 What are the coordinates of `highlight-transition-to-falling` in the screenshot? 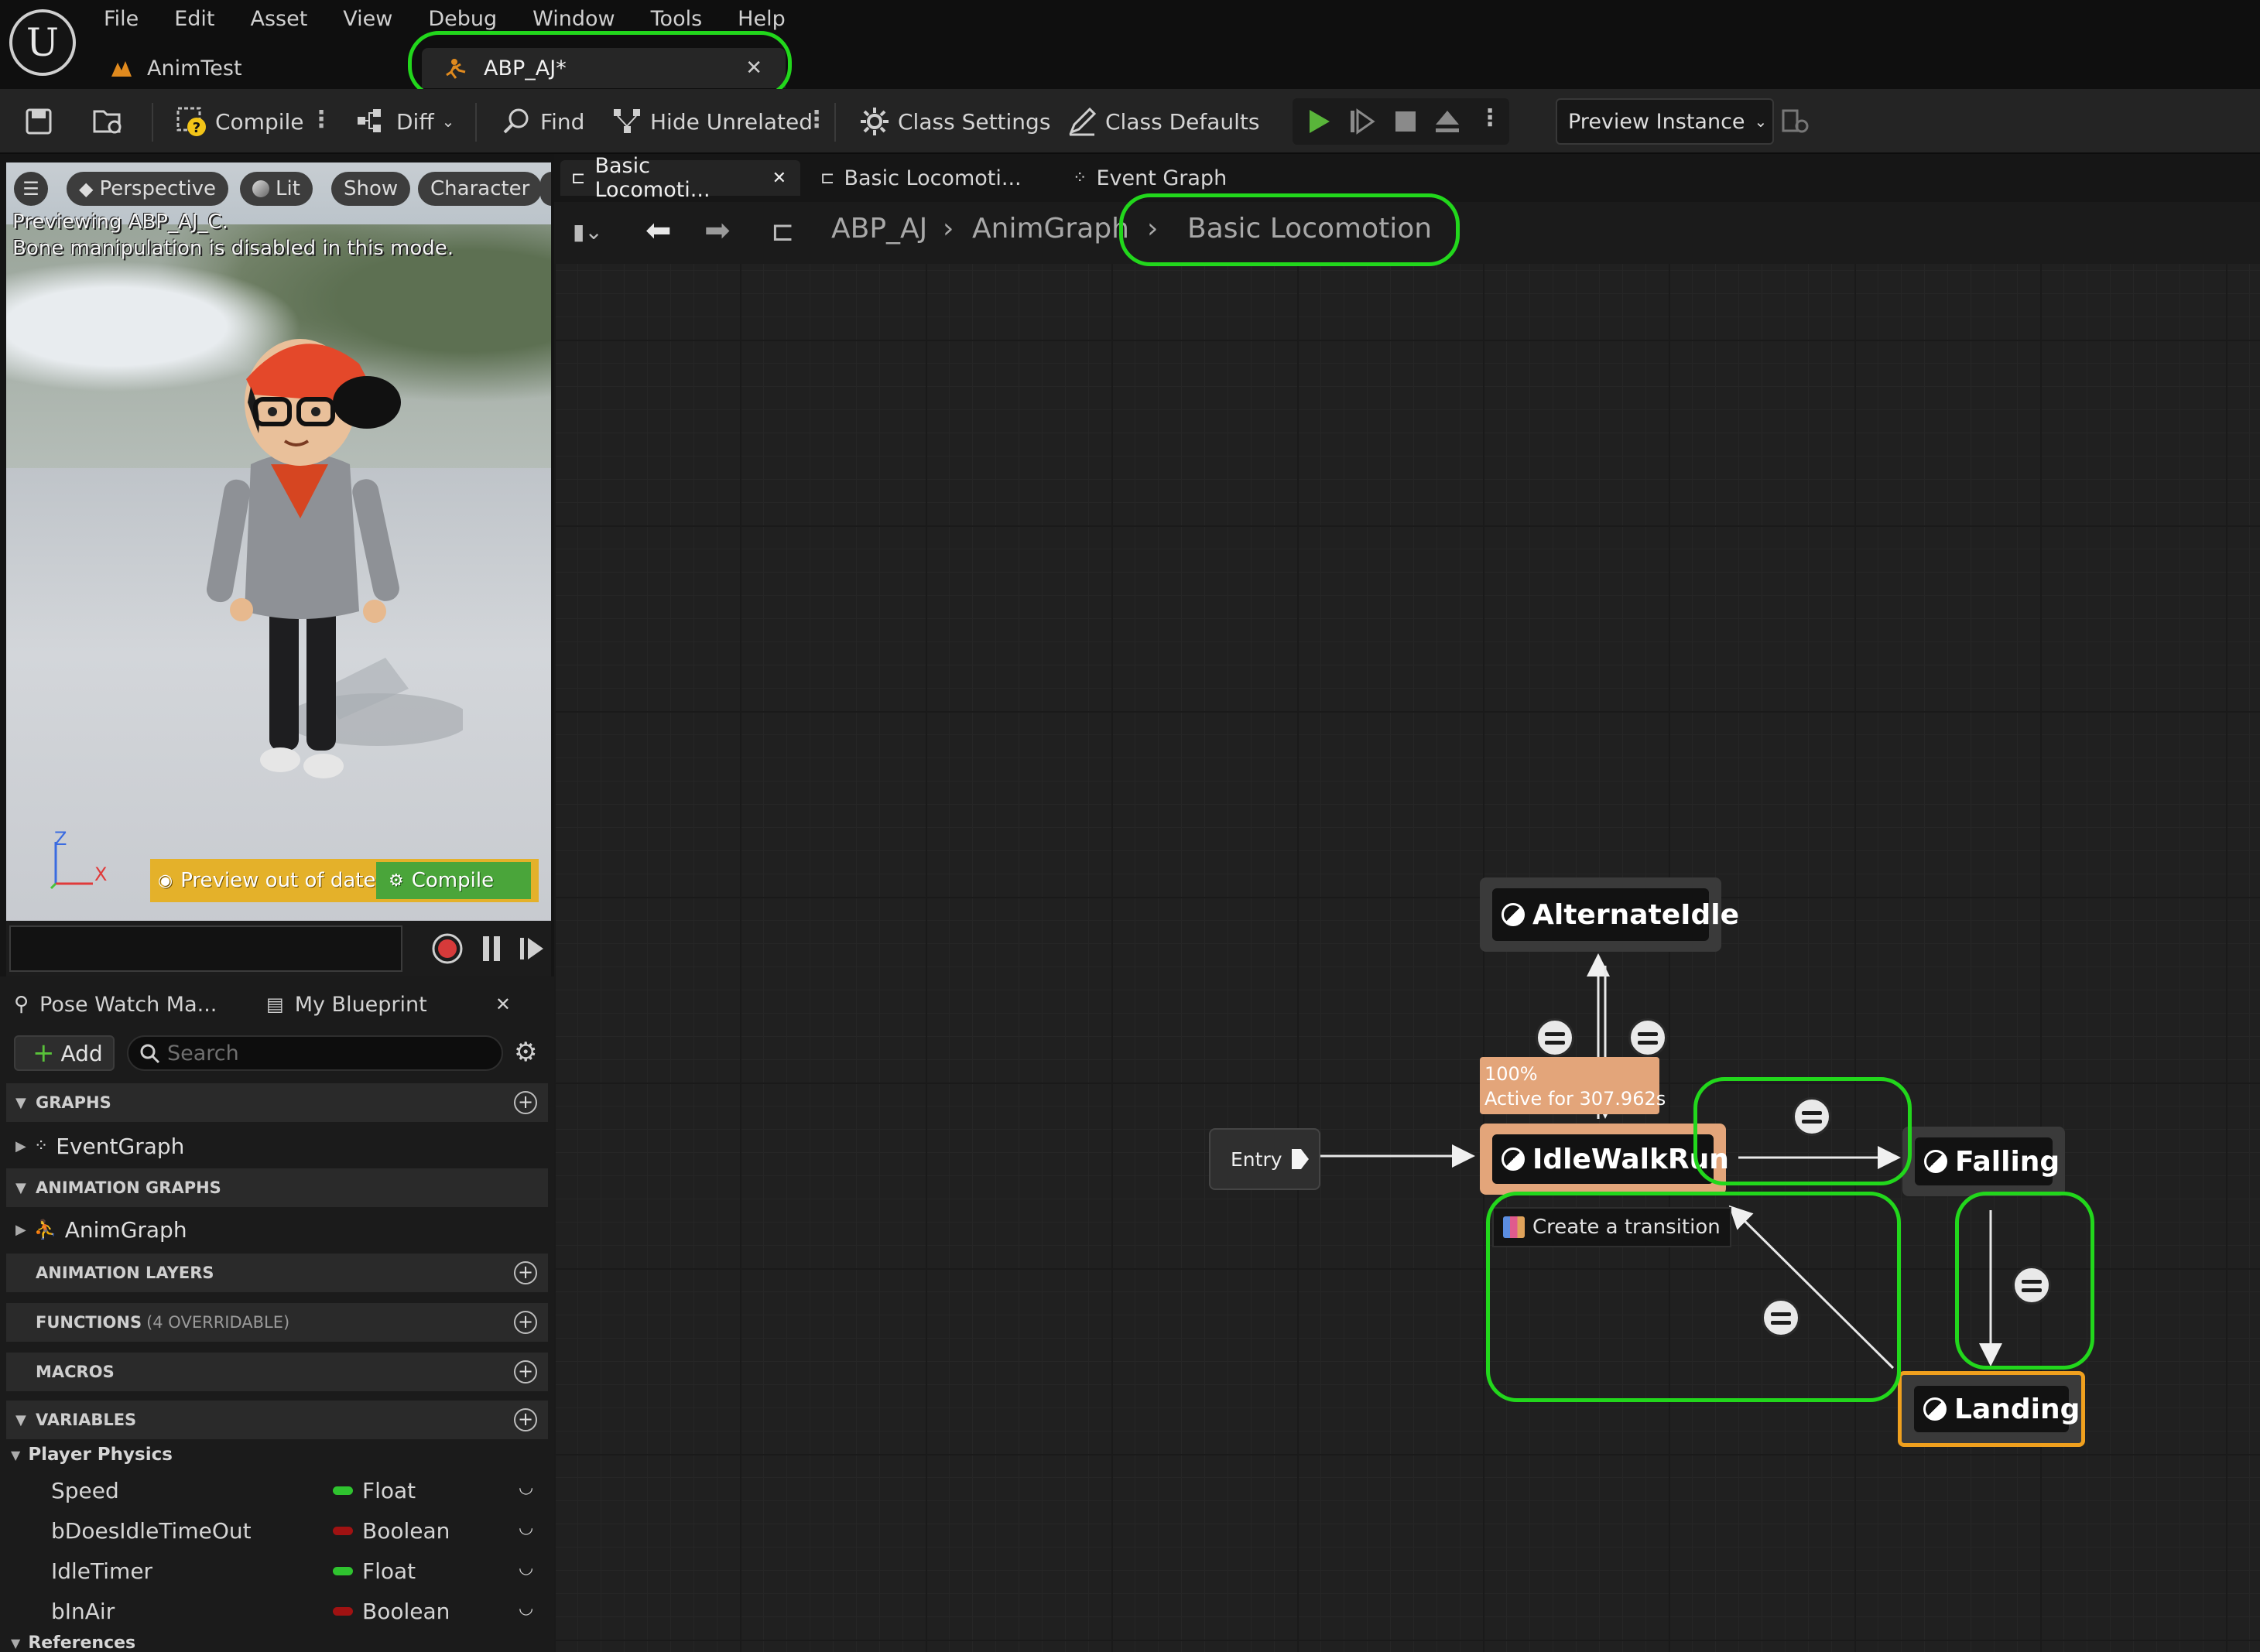 It's located at (1802, 1131).